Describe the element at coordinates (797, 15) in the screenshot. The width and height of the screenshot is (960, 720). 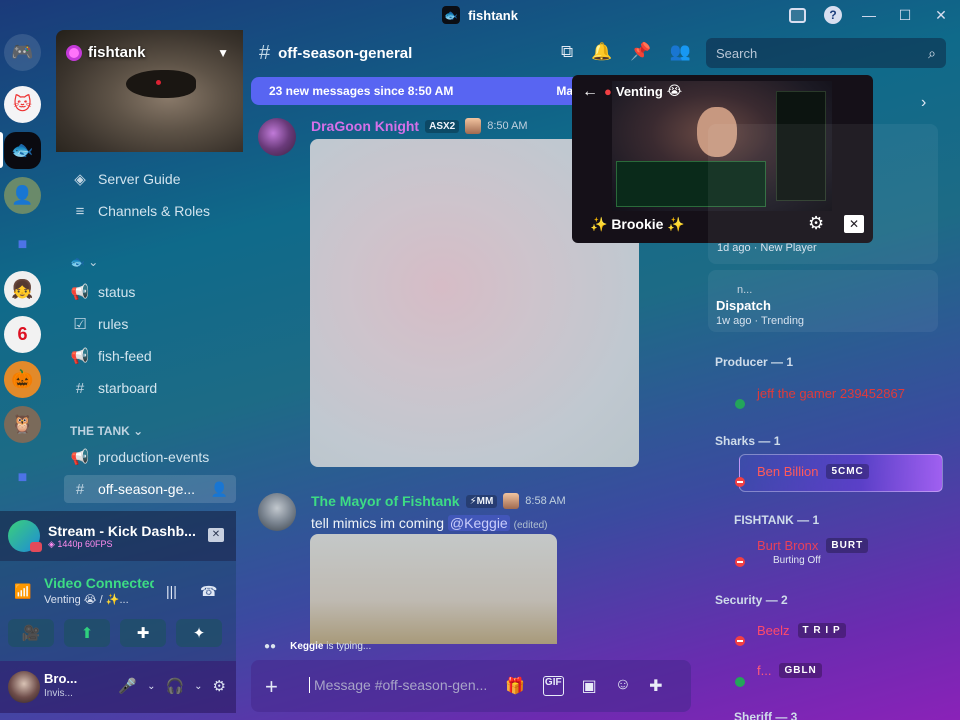
I see `inbox-icon` at that location.